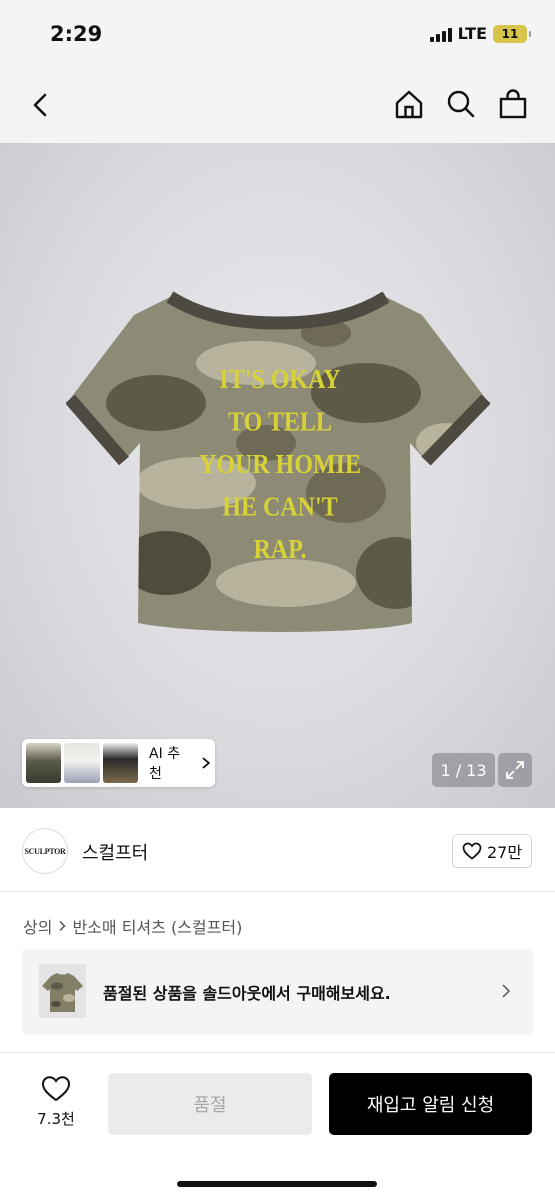  I want to click on banner-thumbnail, so click(62, 991).